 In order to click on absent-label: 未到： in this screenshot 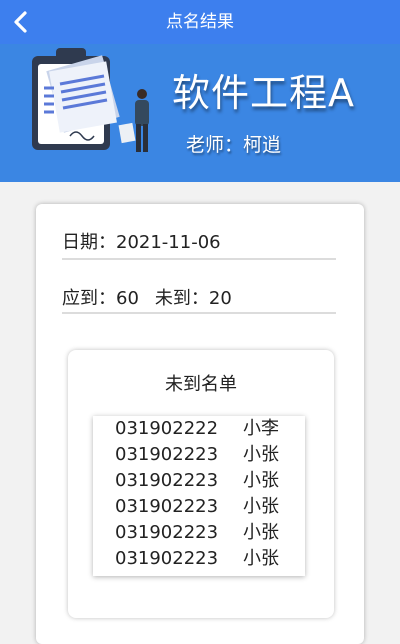, I will do `click(181, 298)`.